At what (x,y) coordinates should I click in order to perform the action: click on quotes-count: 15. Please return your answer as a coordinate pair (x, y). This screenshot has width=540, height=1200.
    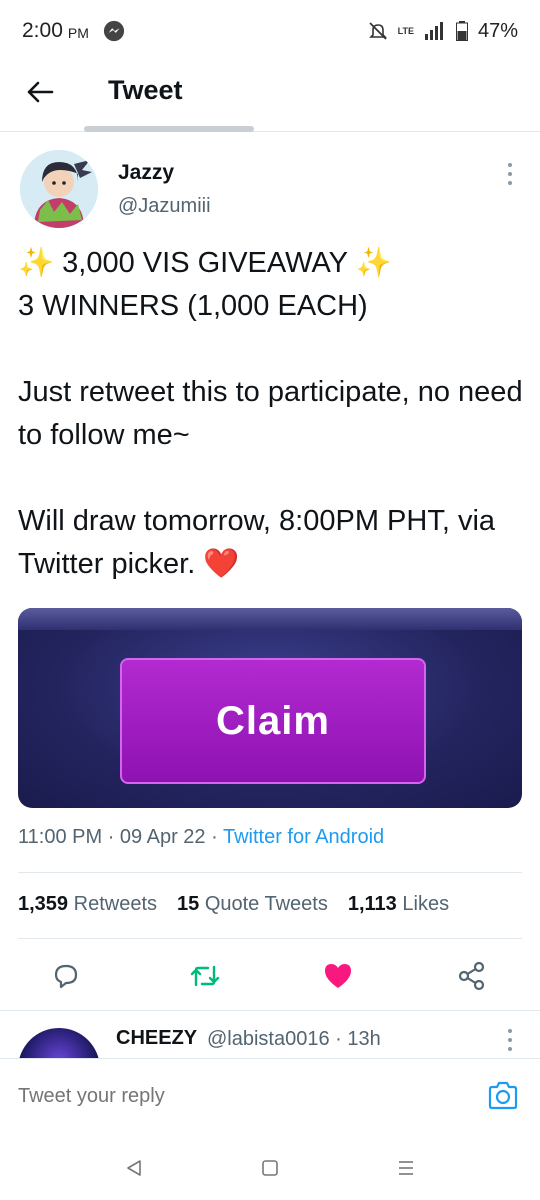
    Looking at the image, I should click on (188, 904).